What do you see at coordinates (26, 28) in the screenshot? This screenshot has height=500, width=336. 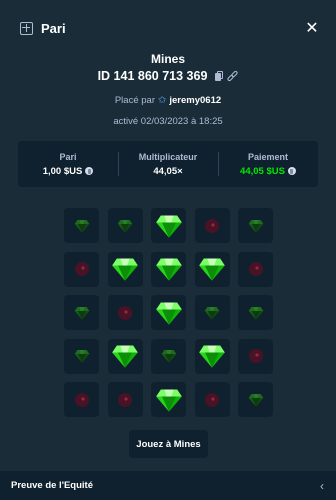 I see `bet-slip-icon` at bounding box center [26, 28].